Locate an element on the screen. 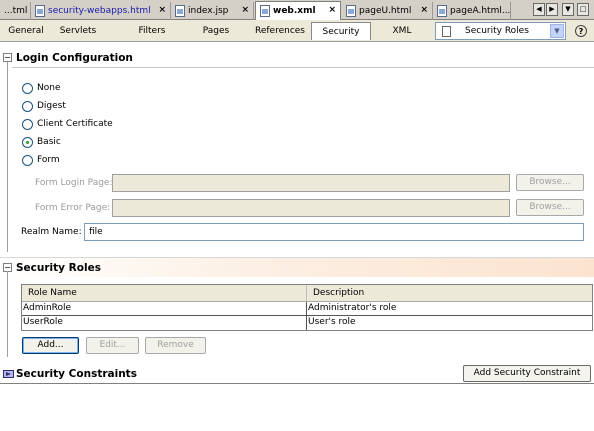  table-row: UserRole User's role is located at coordinates (307, 323).